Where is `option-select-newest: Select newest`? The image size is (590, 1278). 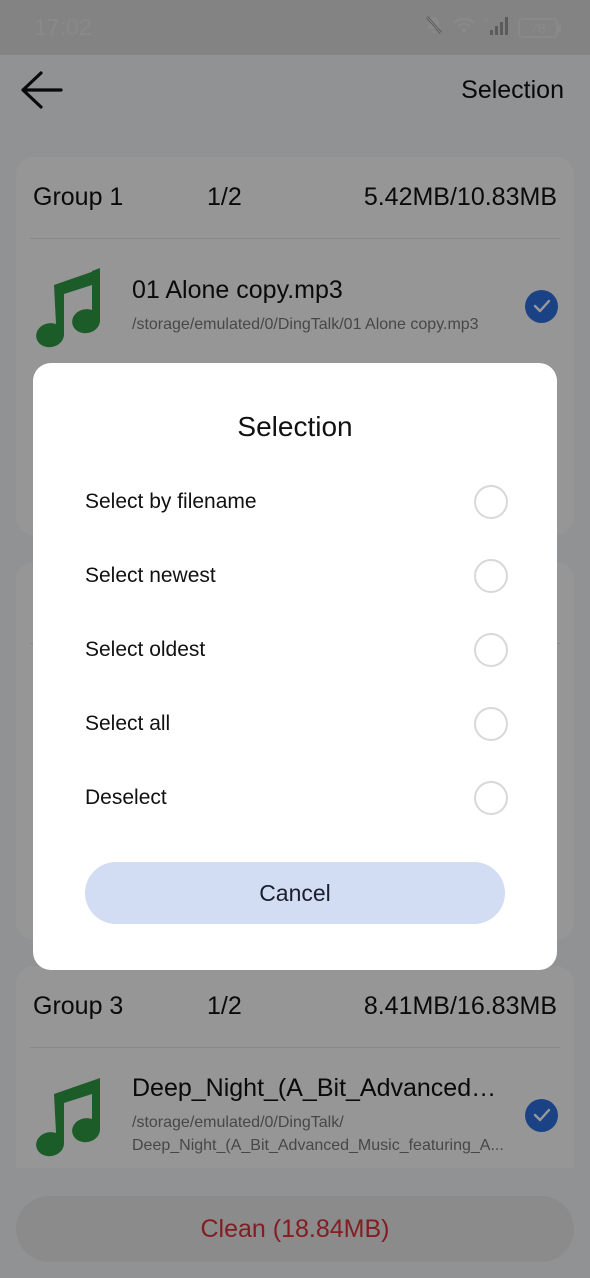 option-select-newest: Select newest is located at coordinates (295, 576).